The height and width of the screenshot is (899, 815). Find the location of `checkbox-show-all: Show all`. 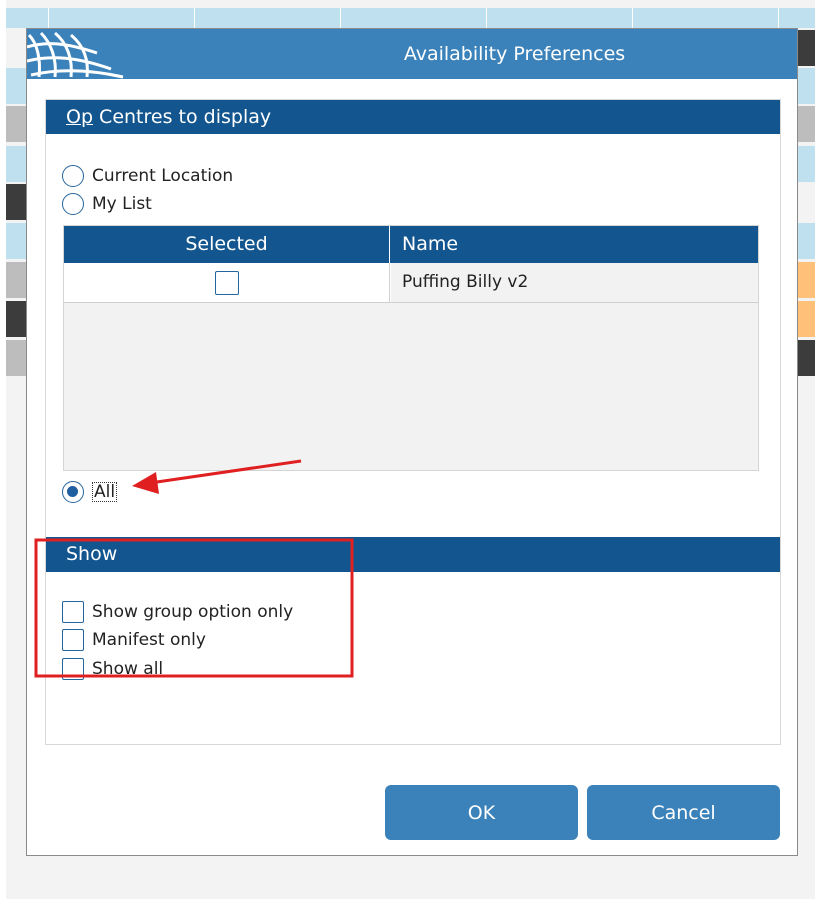

checkbox-show-all: Show all is located at coordinates (112, 669).